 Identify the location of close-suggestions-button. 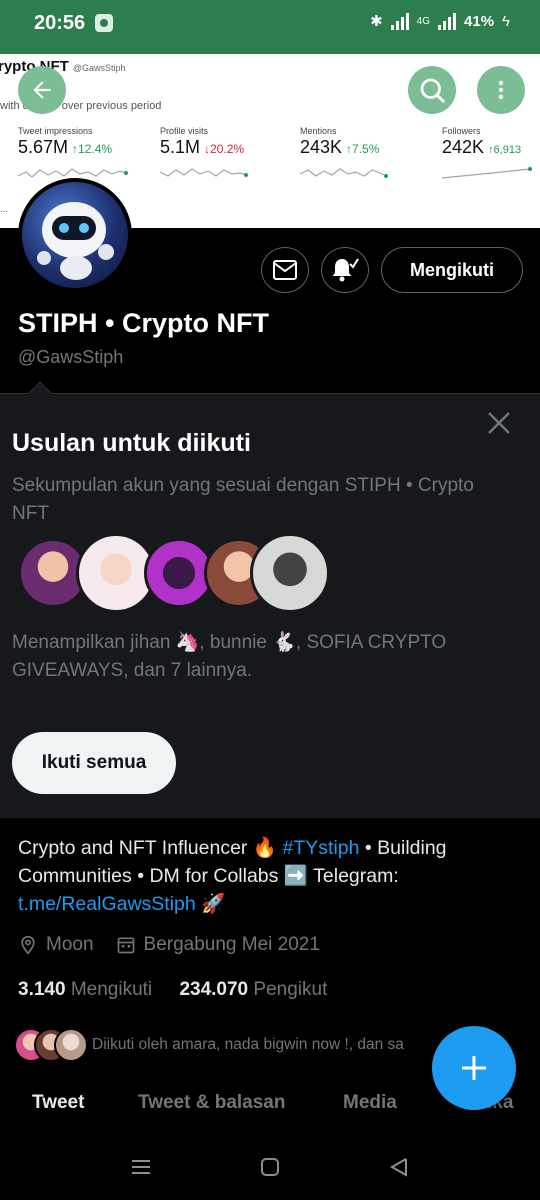
(499, 423).